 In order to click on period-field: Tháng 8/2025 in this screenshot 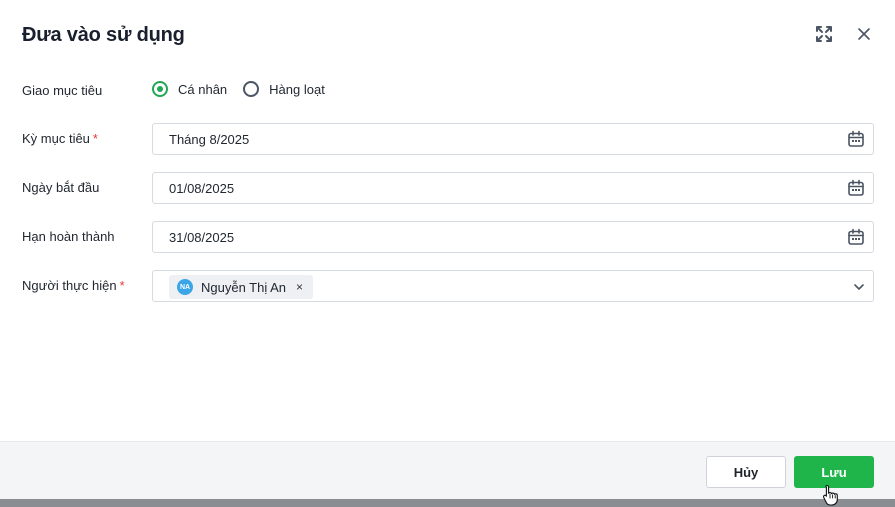, I will do `click(513, 139)`.